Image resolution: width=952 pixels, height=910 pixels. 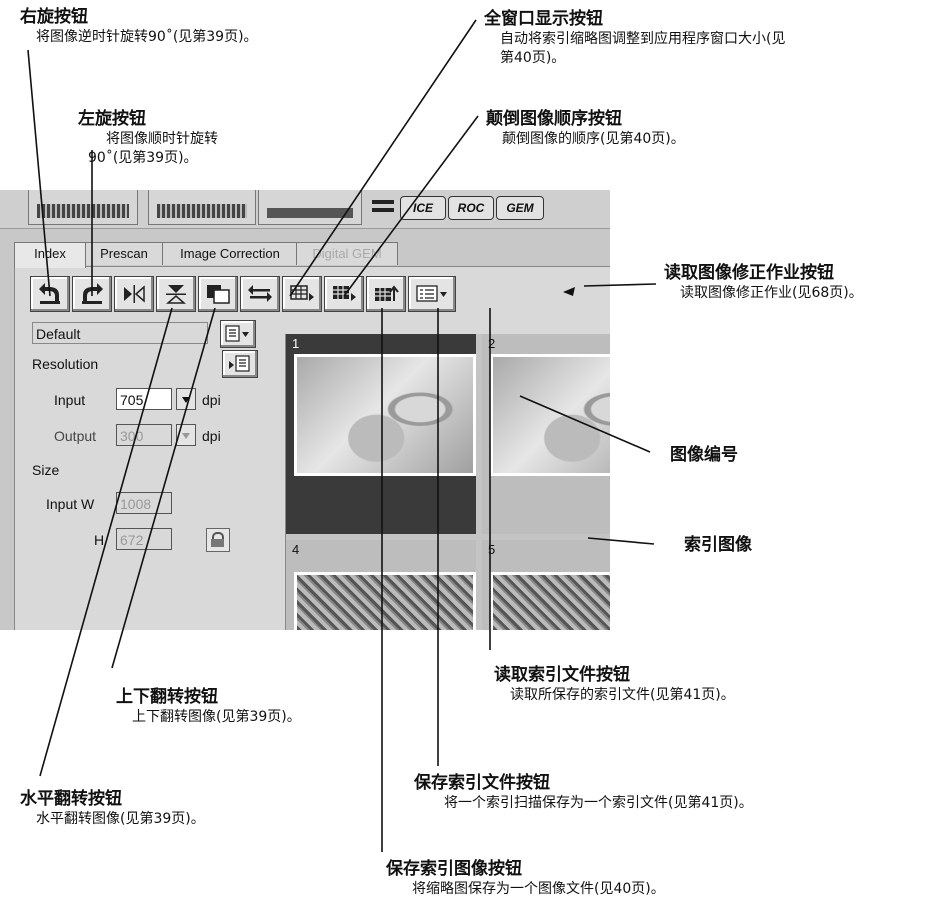 I want to click on annotation-title: 保存索引图像按钮, so click(x=454, y=869).